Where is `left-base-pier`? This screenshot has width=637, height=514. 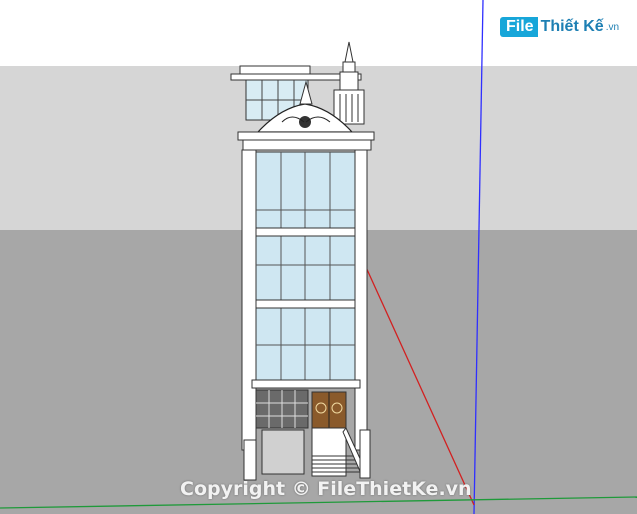 left-base-pier is located at coordinates (250, 460).